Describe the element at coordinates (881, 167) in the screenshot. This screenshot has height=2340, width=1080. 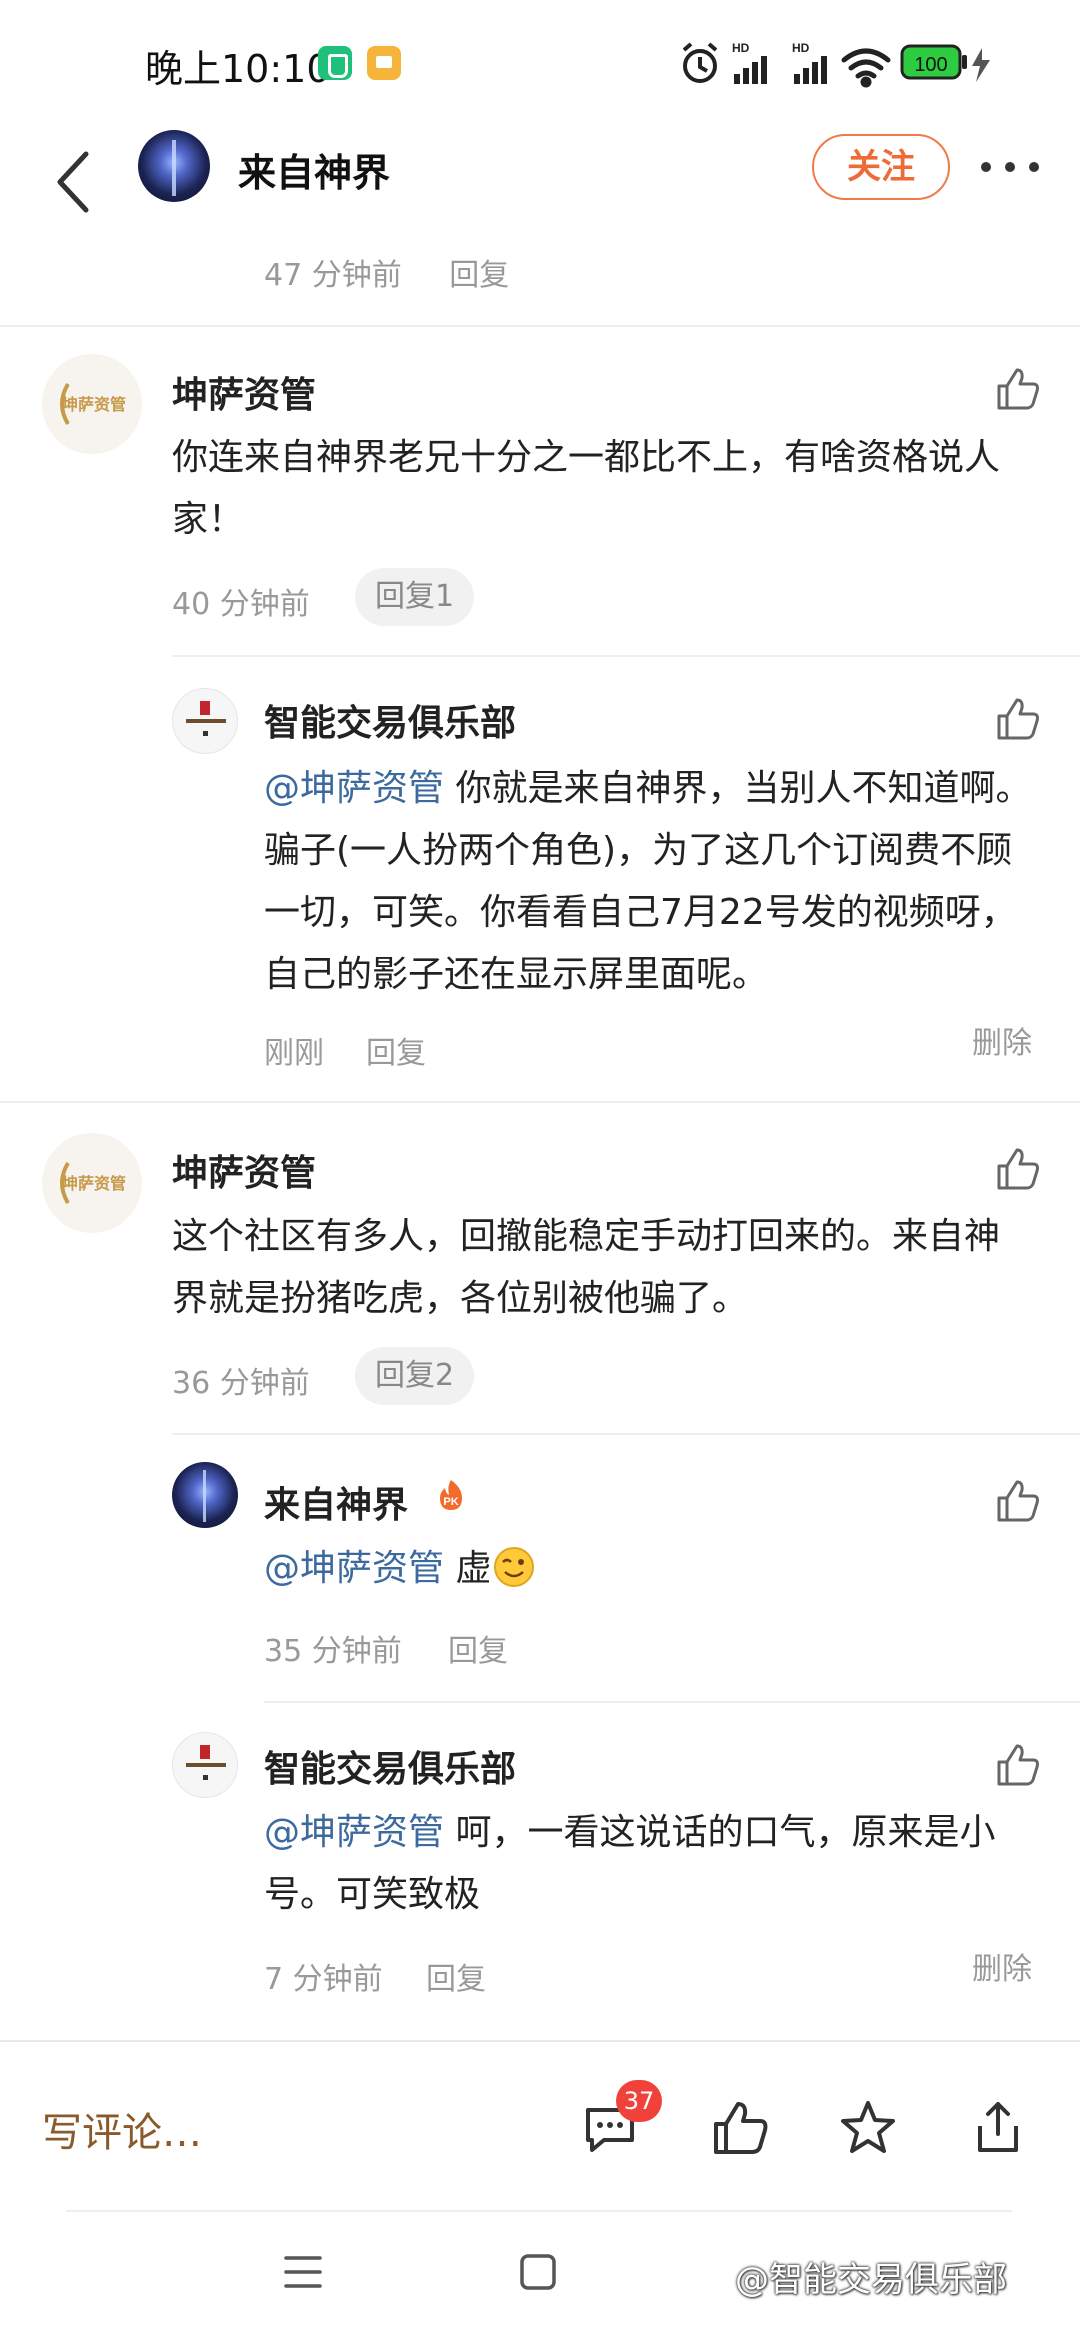
I see `follow-button: 关注` at that location.